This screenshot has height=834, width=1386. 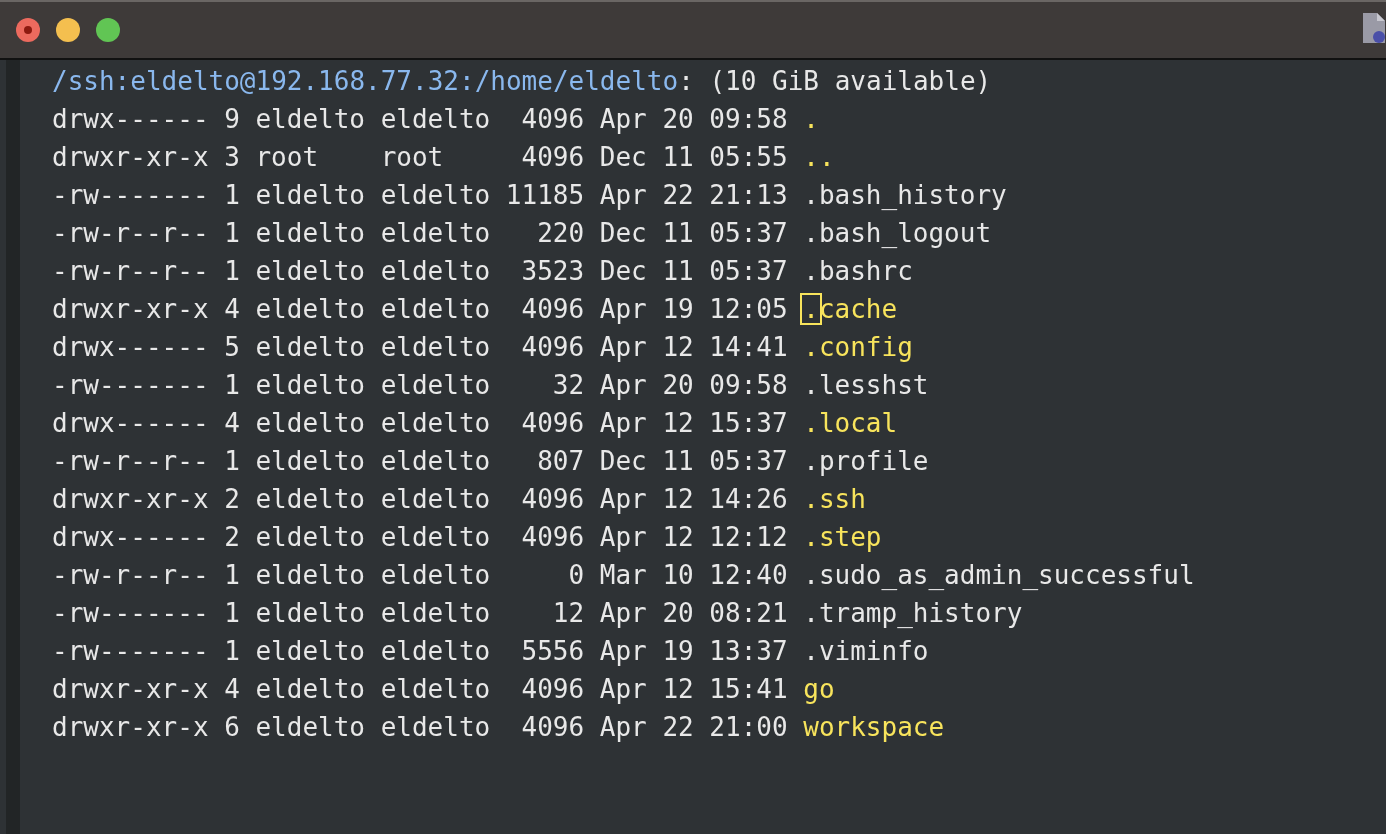 What do you see at coordinates (365, 81) in the screenshot?
I see `directory-path: /ssh:eldelto@192.168.77.32:/home/eldelto` at bounding box center [365, 81].